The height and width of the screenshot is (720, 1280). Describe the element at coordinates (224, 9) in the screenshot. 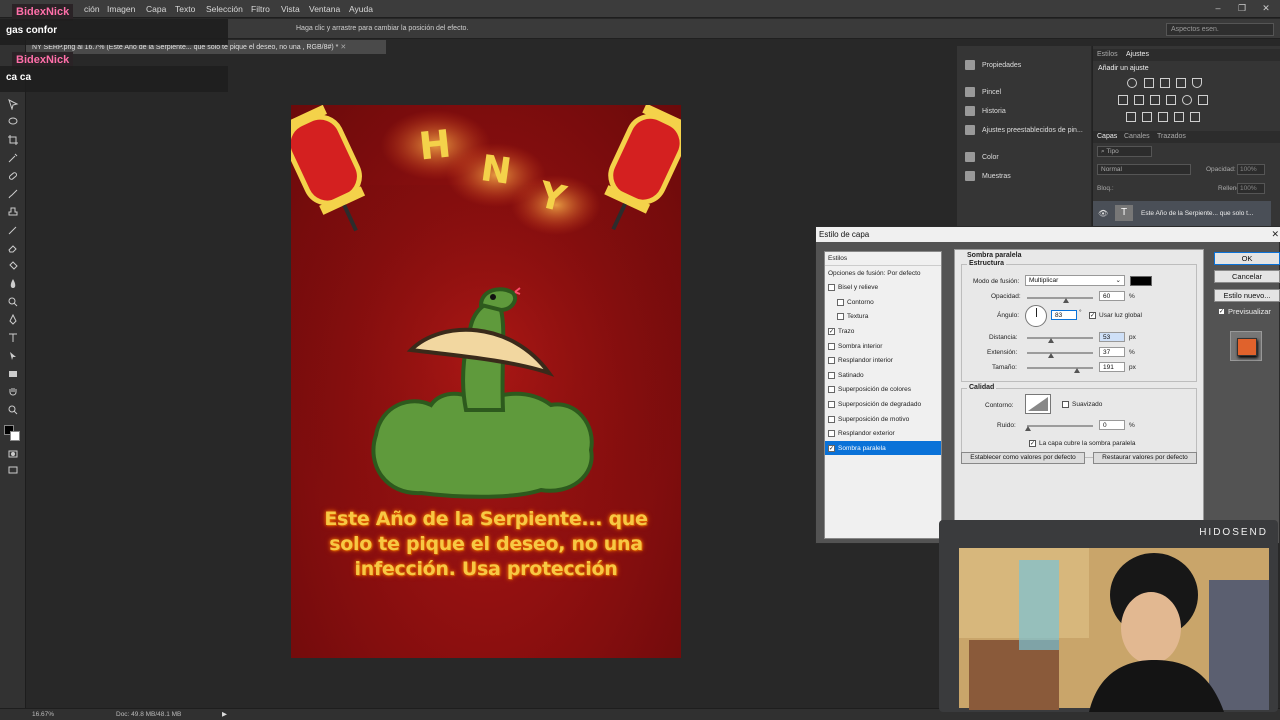

I see `menu-seleccion: Selección` at that location.